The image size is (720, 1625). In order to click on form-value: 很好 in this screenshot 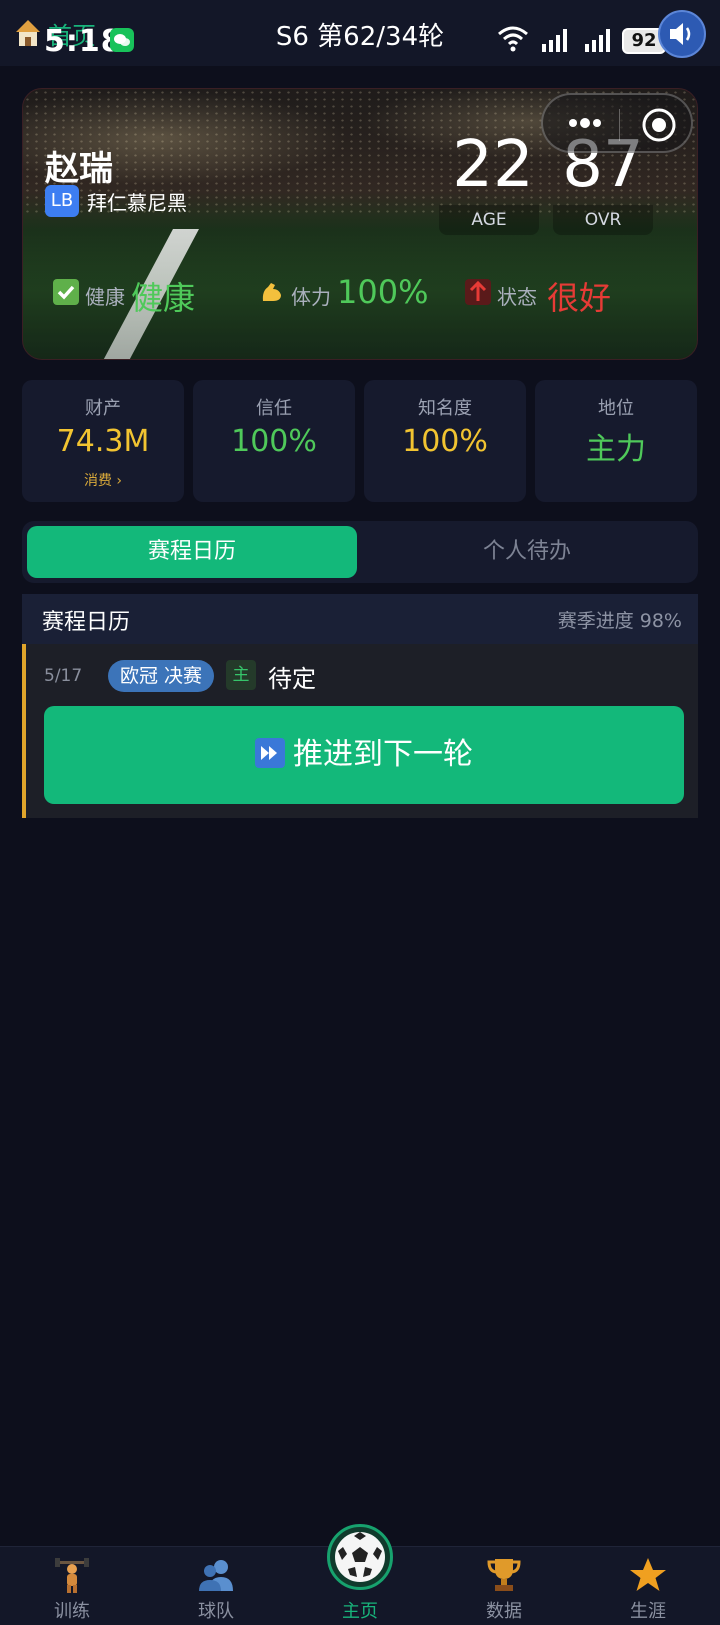, I will do `click(579, 298)`.